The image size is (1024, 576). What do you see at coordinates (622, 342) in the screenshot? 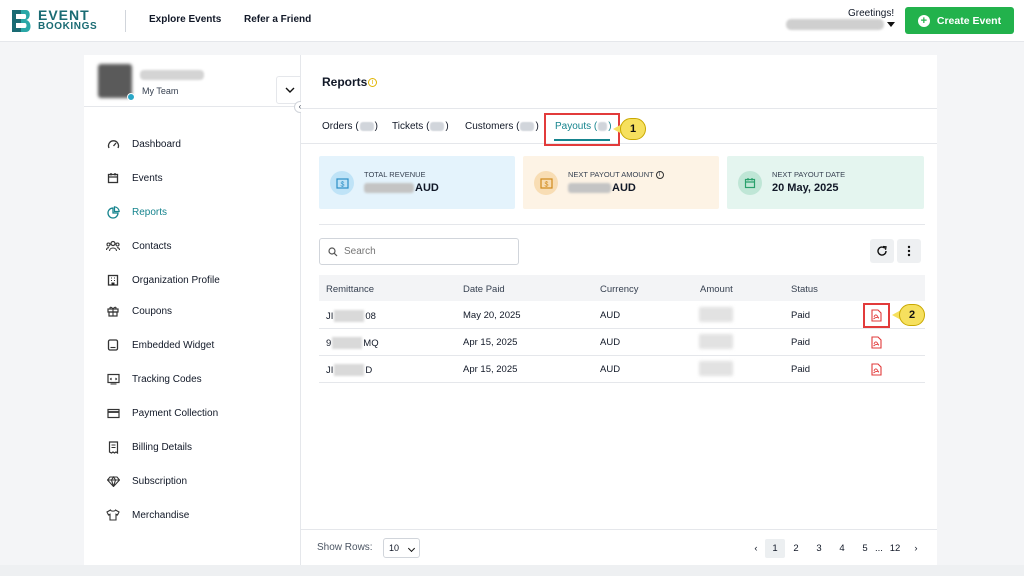
I see `table-row: 9 MQ Apr 15, 2025 AUD Paid` at bounding box center [622, 342].